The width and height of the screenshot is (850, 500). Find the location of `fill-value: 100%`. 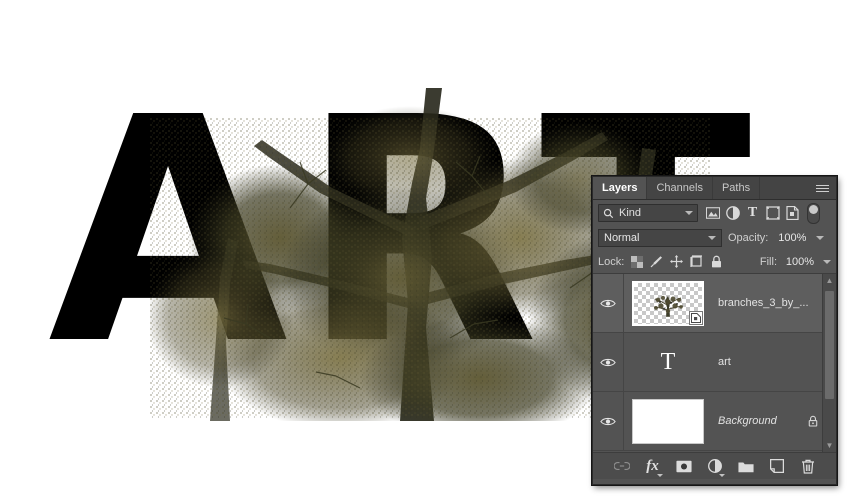

fill-value: 100% is located at coordinates (800, 262).